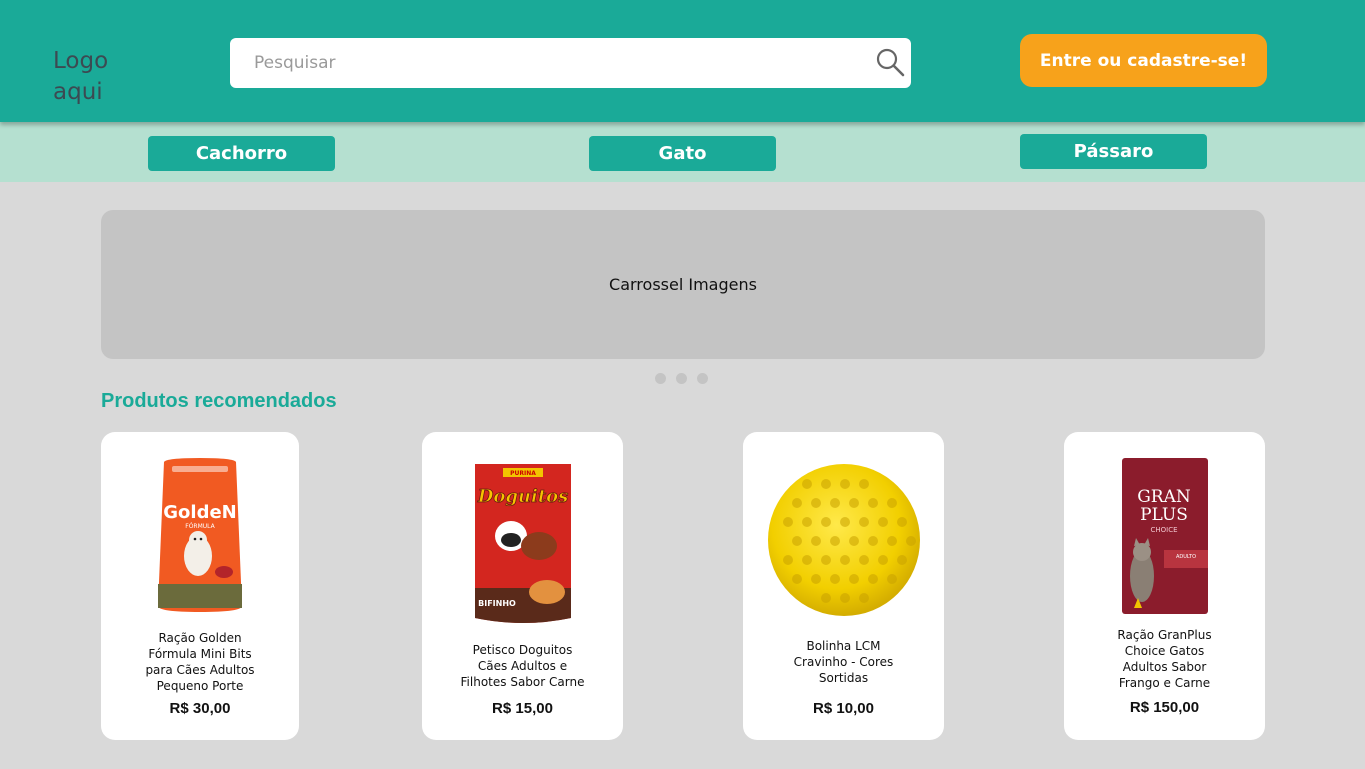 The image size is (1365, 769). Describe the element at coordinates (843, 662) in the screenshot. I see `product-name: Bolinha LCM Cravinho - Cores Sortidas` at that location.